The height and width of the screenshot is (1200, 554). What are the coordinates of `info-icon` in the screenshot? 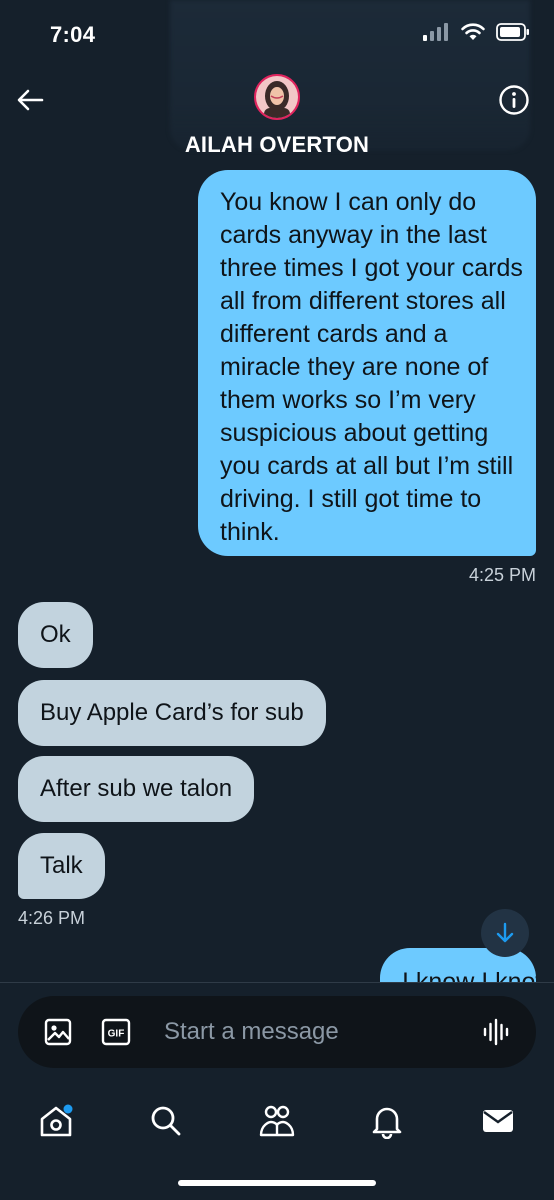 It's located at (514, 100).